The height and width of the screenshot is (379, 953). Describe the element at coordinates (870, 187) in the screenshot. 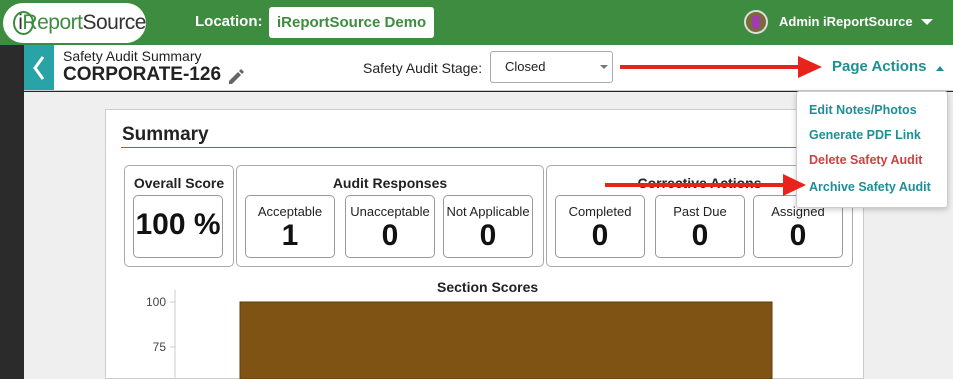

I see `menu-item-archive-safety-audit: Archive Safety Audit` at that location.